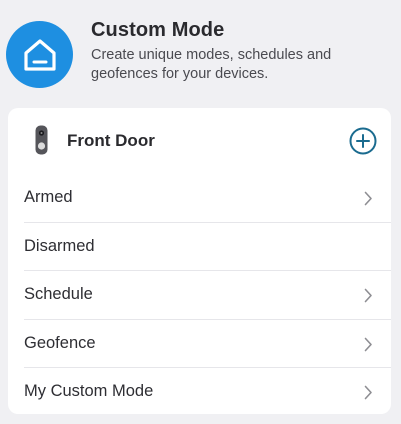 The image size is (401, 424). I want to click on add-mode-button, so click(363, 141).